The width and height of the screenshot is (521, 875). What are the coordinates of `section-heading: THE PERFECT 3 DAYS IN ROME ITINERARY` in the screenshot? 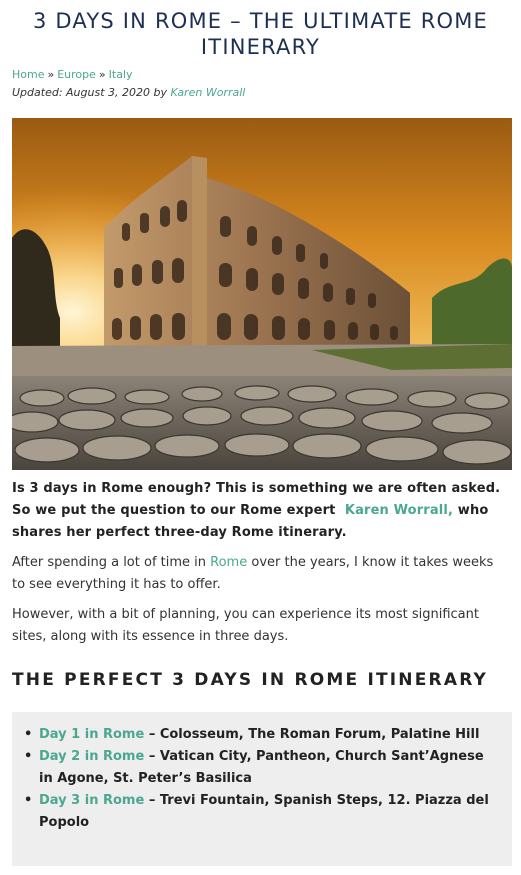 It's located at (250, 680).